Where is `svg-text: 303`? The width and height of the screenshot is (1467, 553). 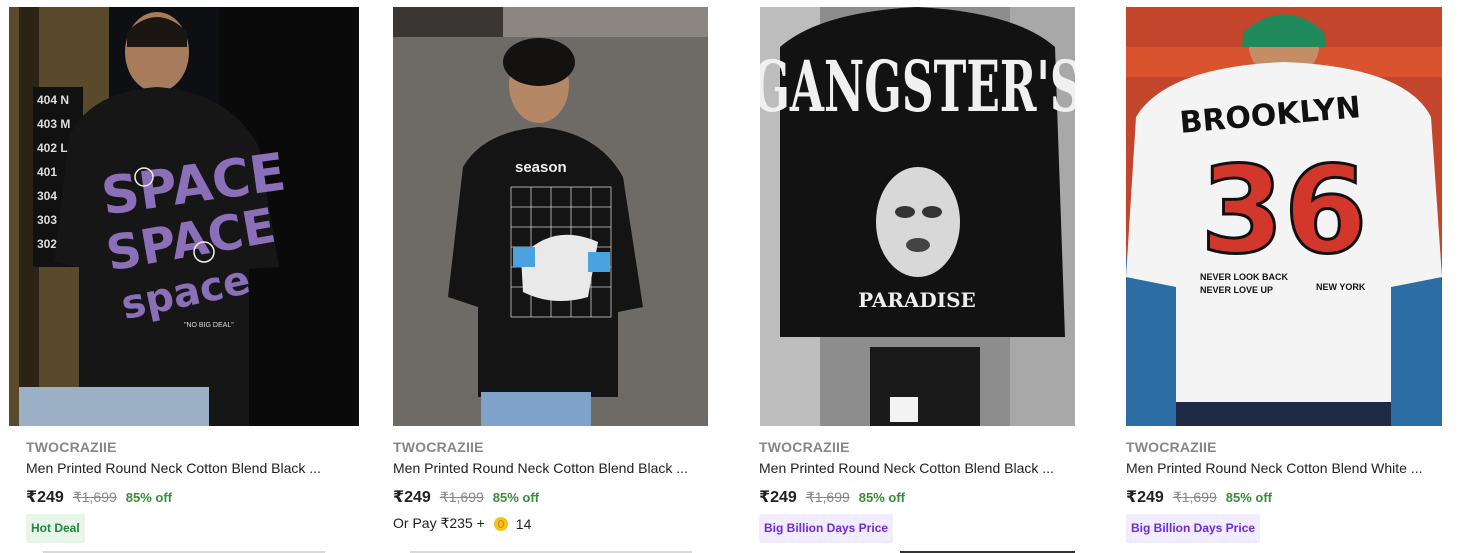
svg-text: 303 is located at coordinates (47, 220).